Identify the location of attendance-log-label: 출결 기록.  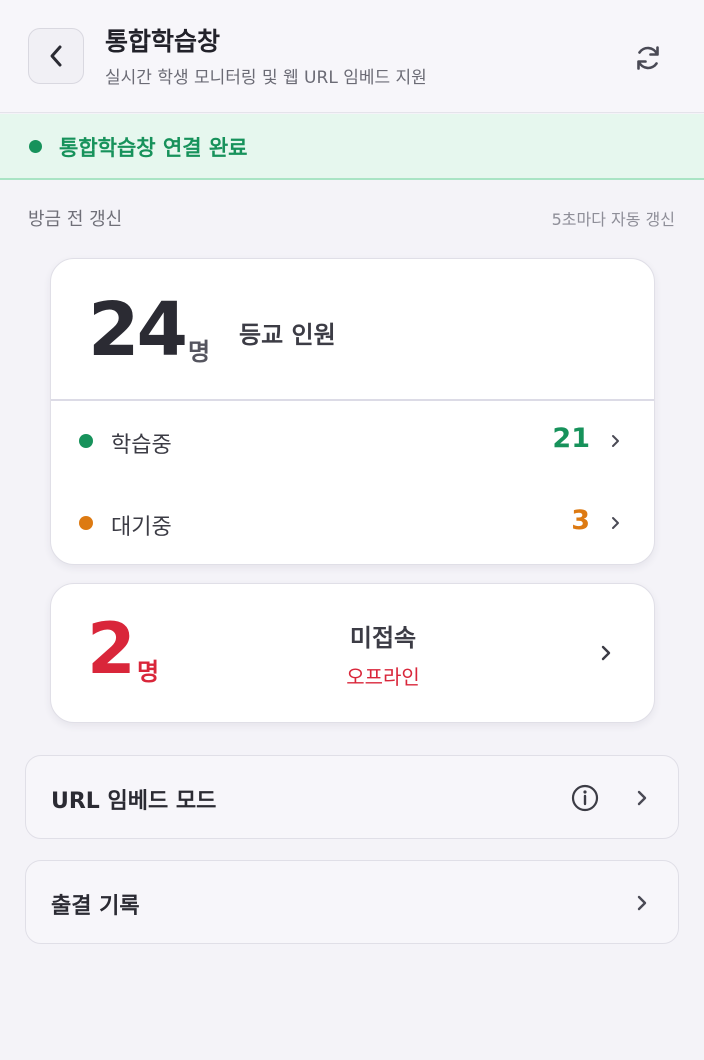
(95, 906).